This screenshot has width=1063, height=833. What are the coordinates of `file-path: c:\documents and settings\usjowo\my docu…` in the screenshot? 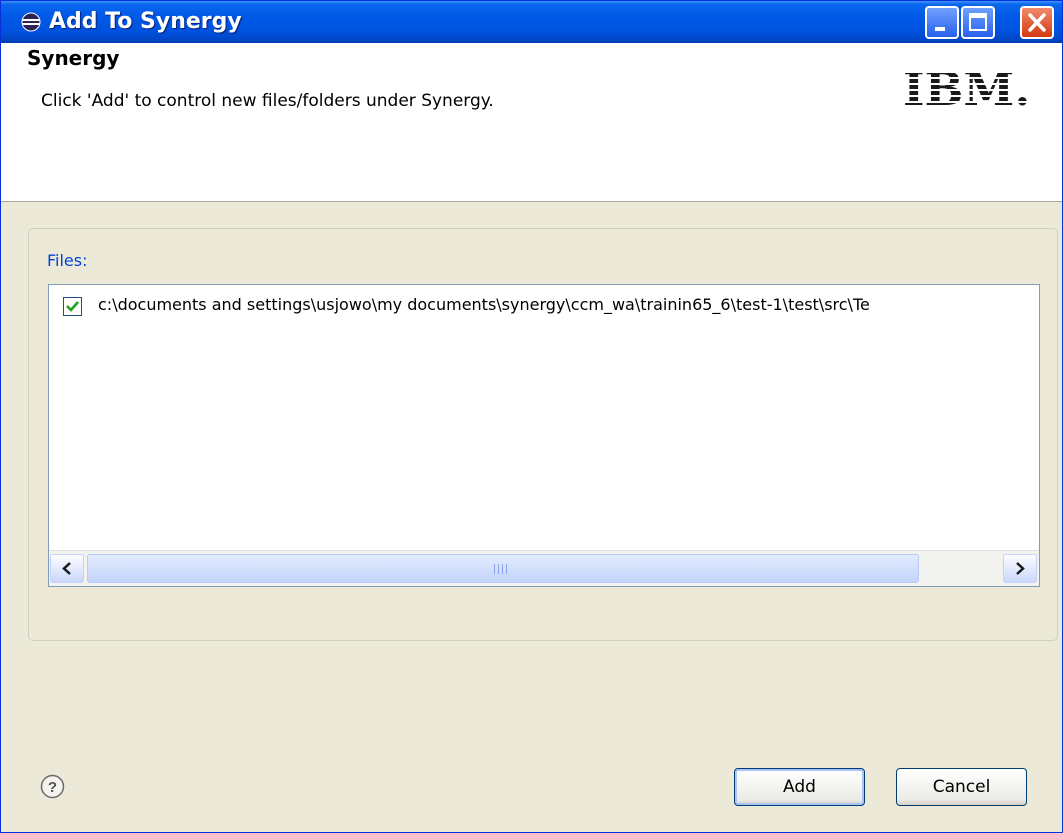 It's located at (484, 304).